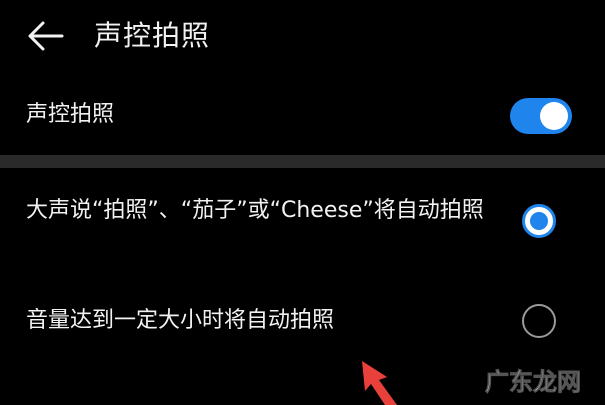  Describe the element at coordinates (180, 320) in the screenshot. I see `option-label: 音量达到一定大小时将自动拍照` at that location.